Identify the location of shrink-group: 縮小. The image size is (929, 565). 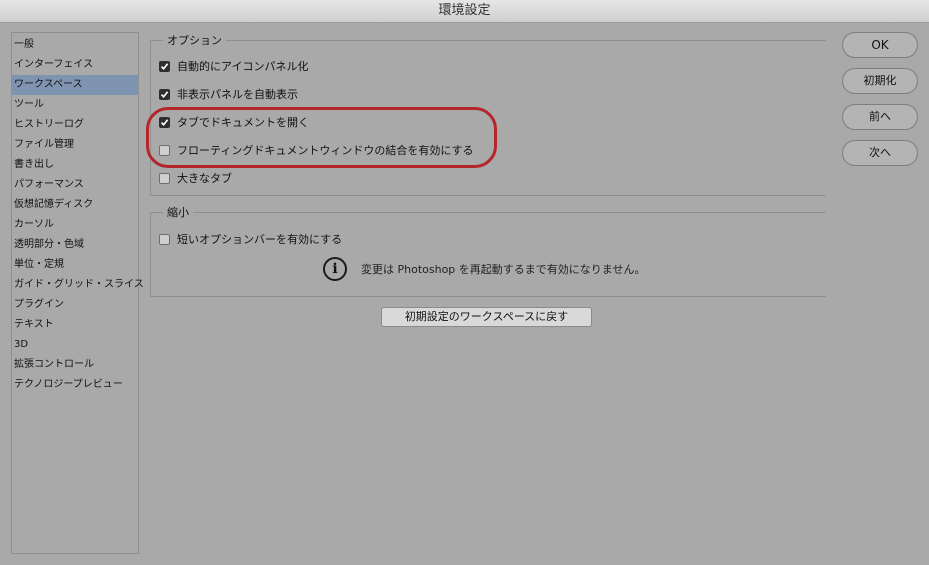
(488, 250).